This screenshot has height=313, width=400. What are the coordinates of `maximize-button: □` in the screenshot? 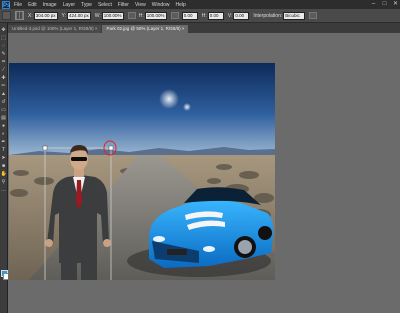 It's located at (384, 4).